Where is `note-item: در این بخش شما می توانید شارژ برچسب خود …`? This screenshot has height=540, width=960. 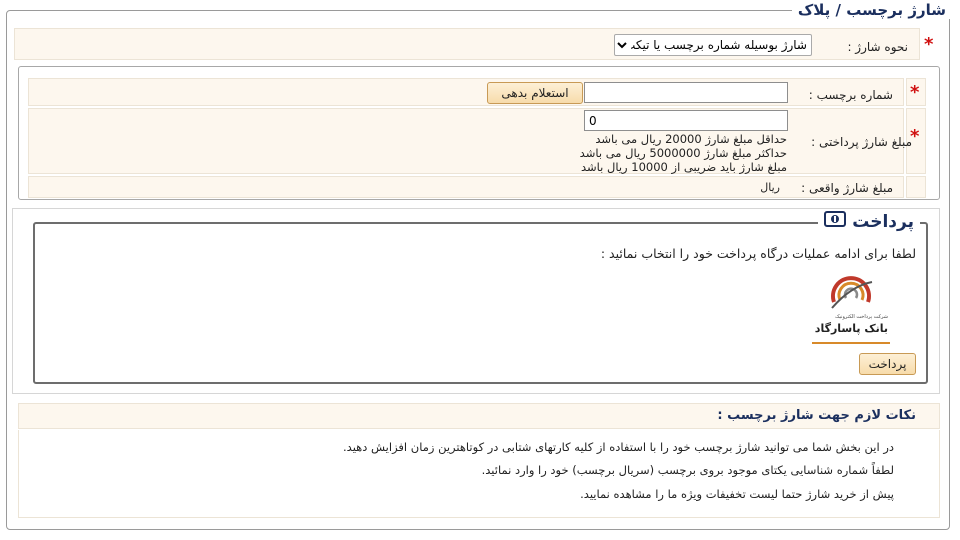 note-item: در این بخش شما می توانید شارژ برچسب خود … is located at coordinates (618, 447).